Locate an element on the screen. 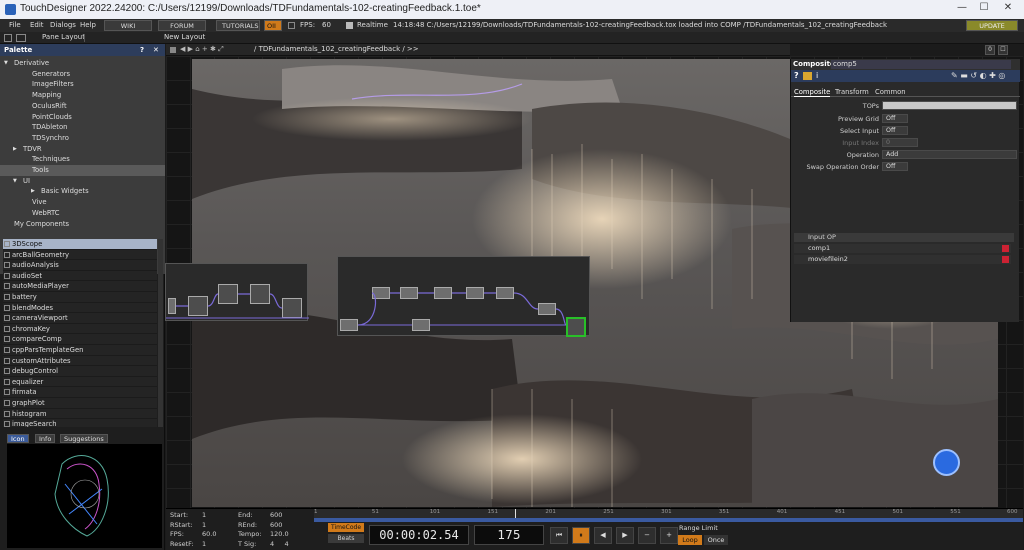  component-item: customAttributes is located at coordinates (80, 361).